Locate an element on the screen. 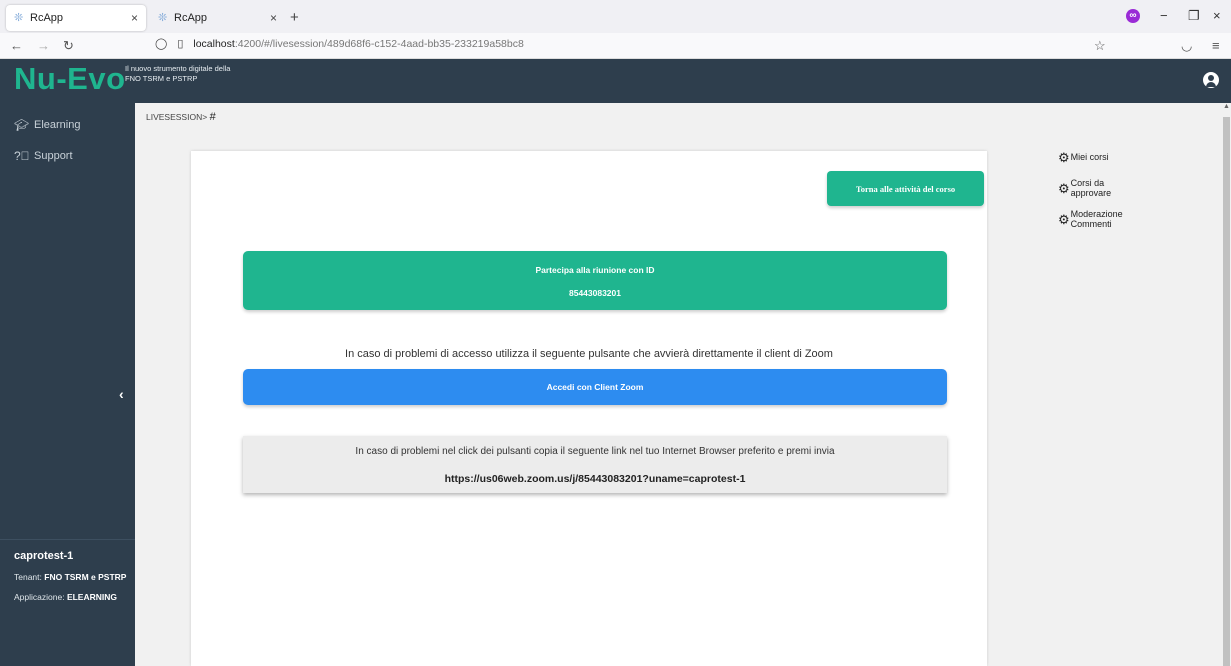 The height and width of the screenshot is (666, 1231). tenant-info: Tenant: FNO TSRM e PSTRP is located at coordinates (70, 577).